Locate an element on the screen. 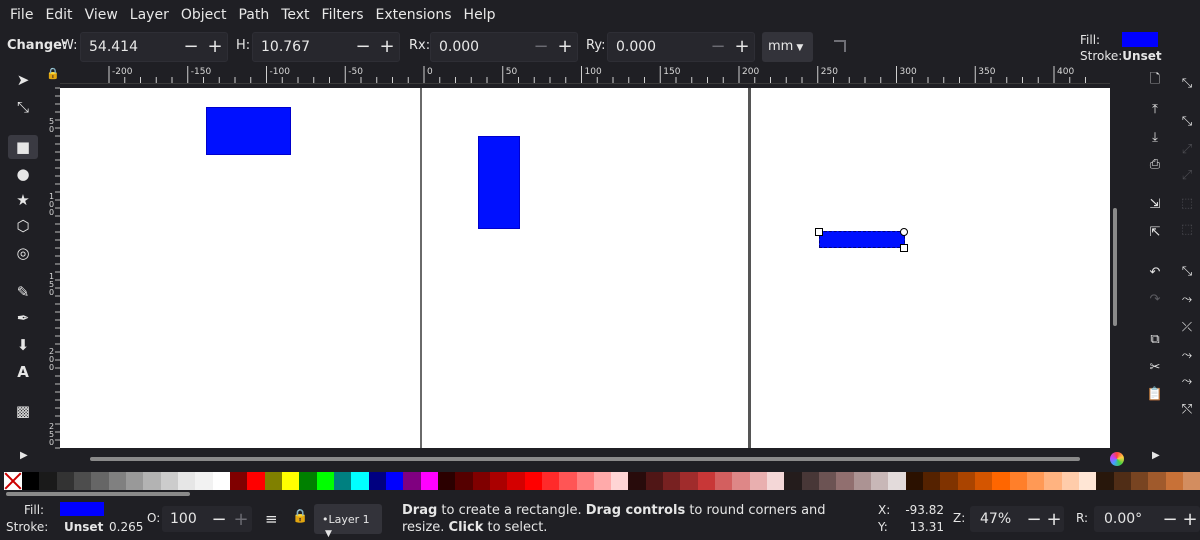 Image resolution: width=1200 pixels, height=540 pixels. print-icon: ⎙ is located at coordinates (1155, 164).